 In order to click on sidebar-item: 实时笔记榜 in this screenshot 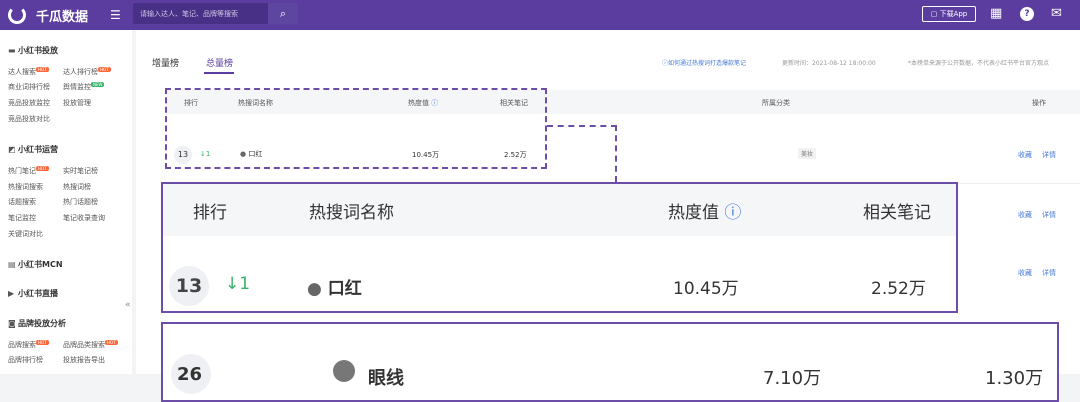, I will do `click(80, 171)`.